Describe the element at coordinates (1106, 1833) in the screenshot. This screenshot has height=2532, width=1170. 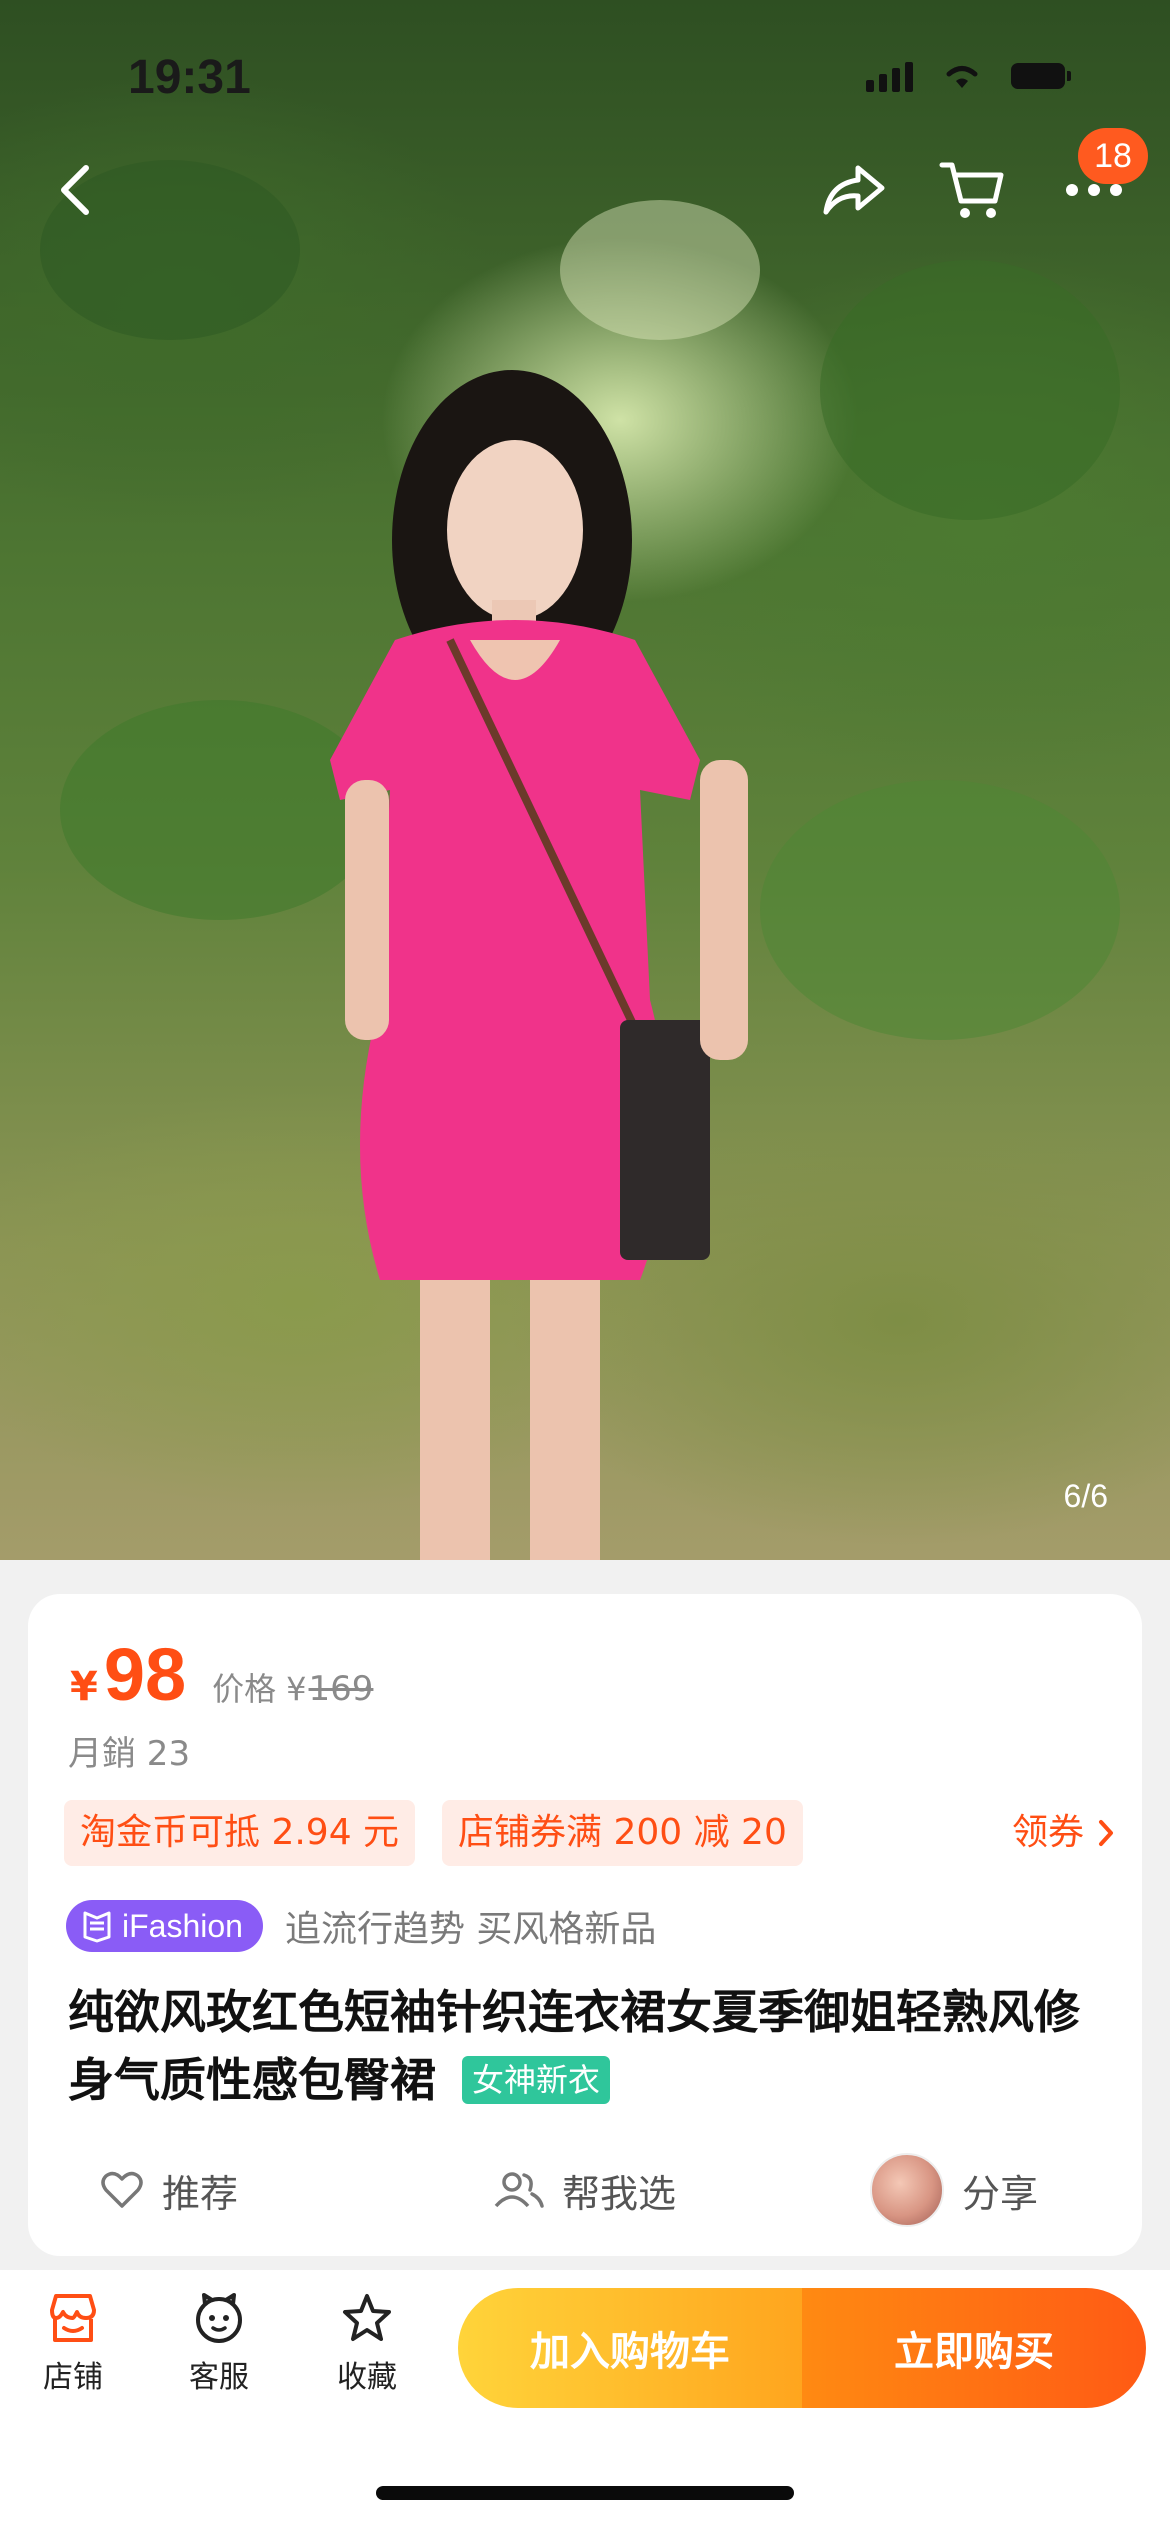
I see `chevron-right-icon` at that location.